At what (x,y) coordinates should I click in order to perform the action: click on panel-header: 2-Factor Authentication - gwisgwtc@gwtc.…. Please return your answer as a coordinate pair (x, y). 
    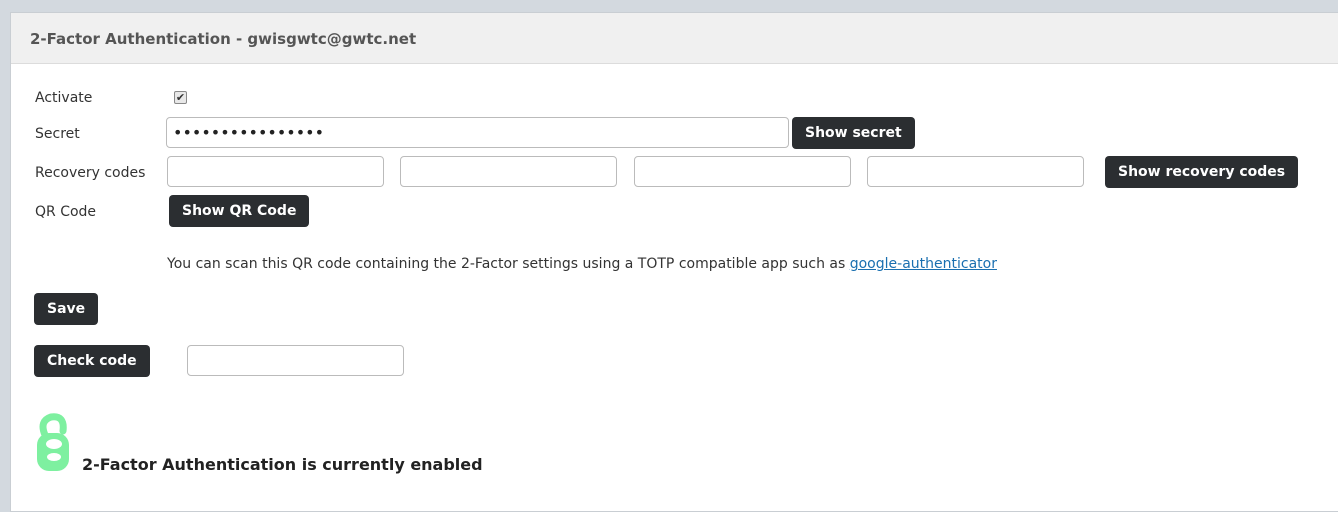
    Looking at the image, I should click on (674, 38).